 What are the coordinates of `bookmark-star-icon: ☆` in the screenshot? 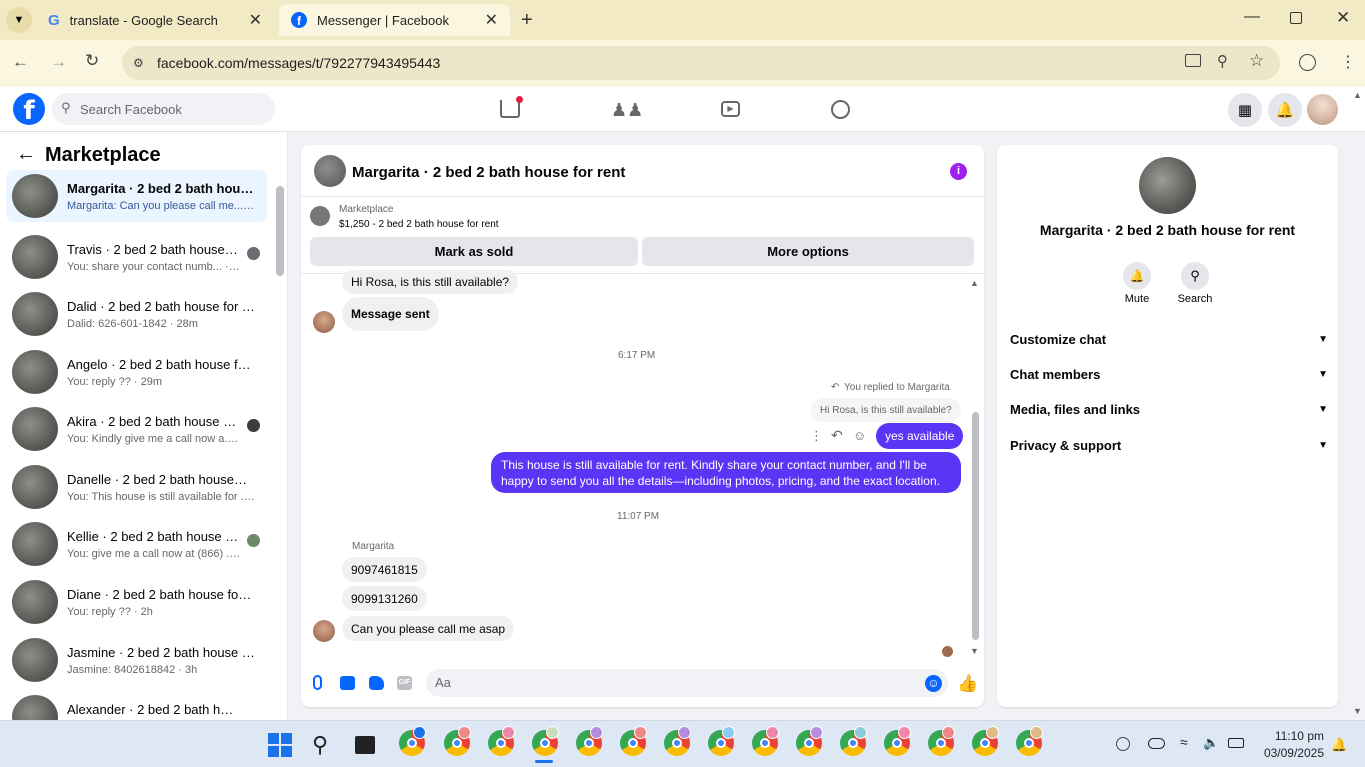 It's located at (1256, 61).